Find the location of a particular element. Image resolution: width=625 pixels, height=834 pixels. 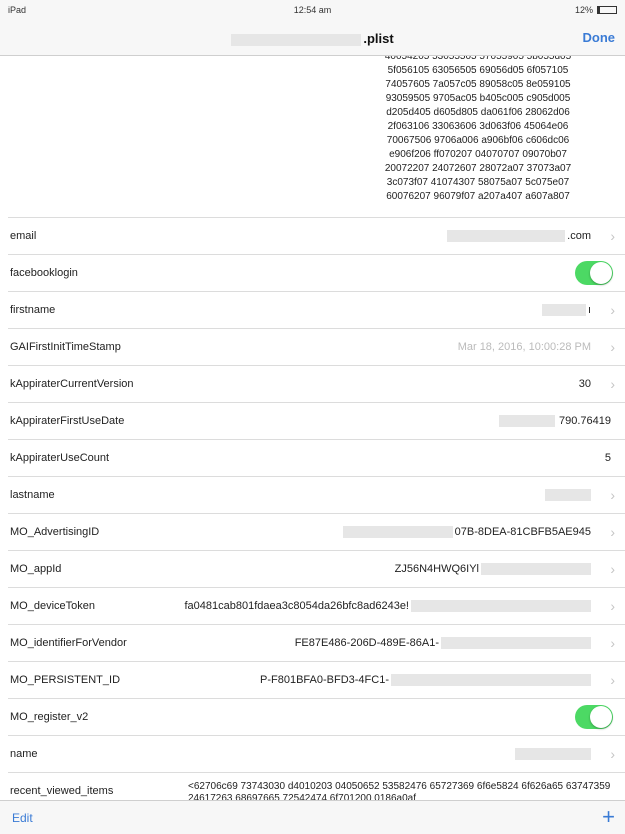

facebooklogin-toggle is located at coordinates (594, 273).